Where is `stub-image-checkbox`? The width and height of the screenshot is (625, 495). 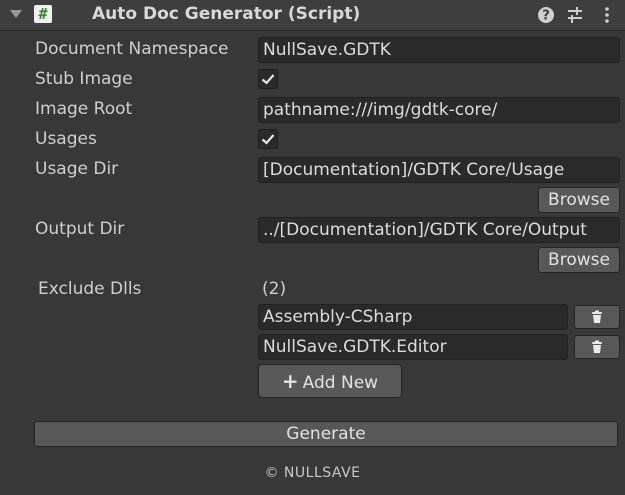
stub-image-checkbox is located at coordinates (268, 79).